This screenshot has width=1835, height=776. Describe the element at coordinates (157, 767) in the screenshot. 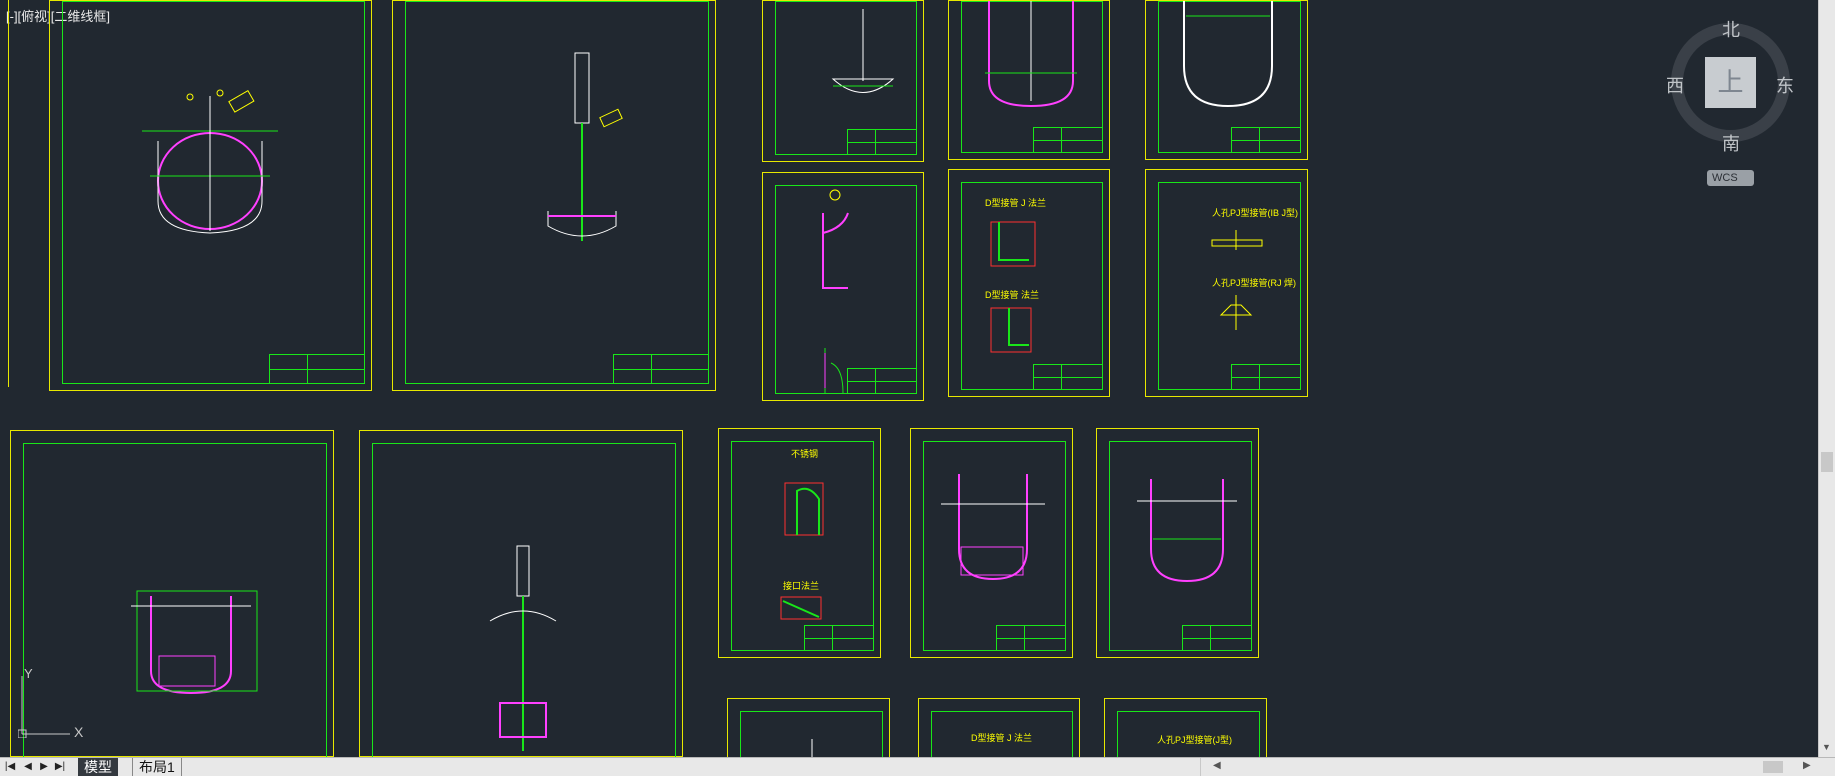

I see `tab-layout1: 布局1` at that location.